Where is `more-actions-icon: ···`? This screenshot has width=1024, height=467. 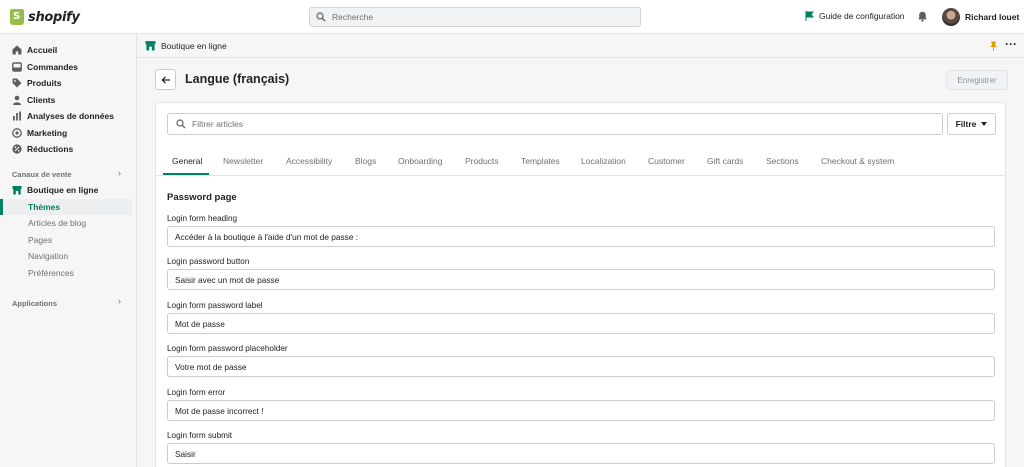
more-actions-icon: ··· is located at coordinates (1011, 44).